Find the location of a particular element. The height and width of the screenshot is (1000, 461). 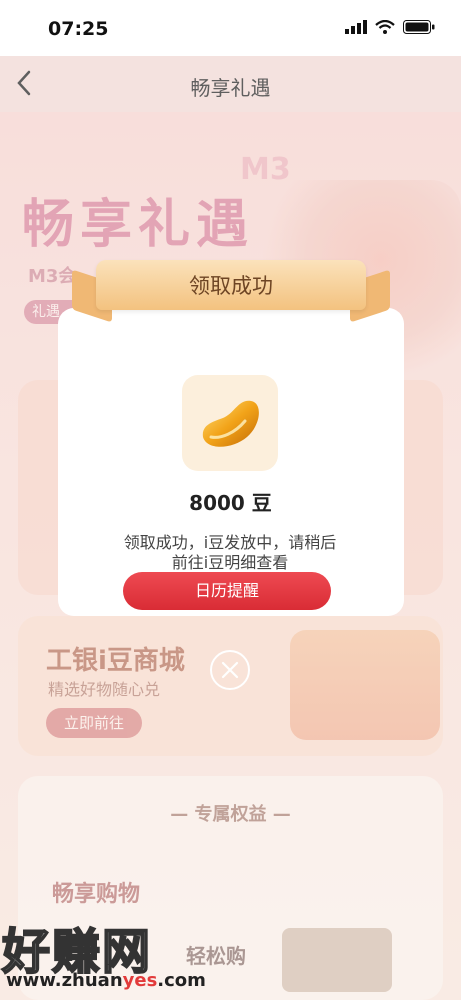

watermark: 好赚网 www.zhuanyes.com is located at coordinates (130, 950).